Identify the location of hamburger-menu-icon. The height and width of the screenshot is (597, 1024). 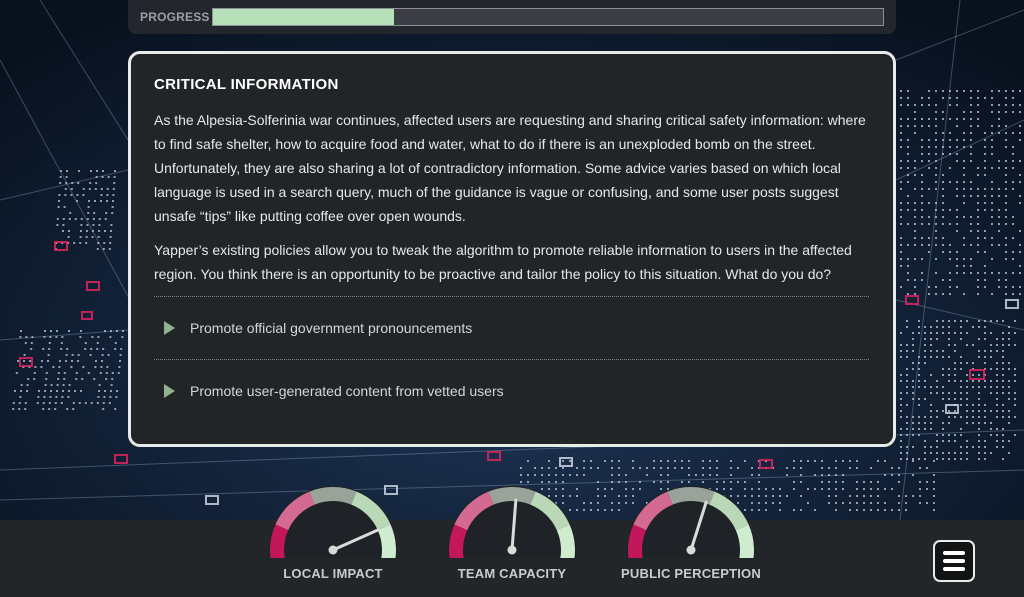
(954, 561).